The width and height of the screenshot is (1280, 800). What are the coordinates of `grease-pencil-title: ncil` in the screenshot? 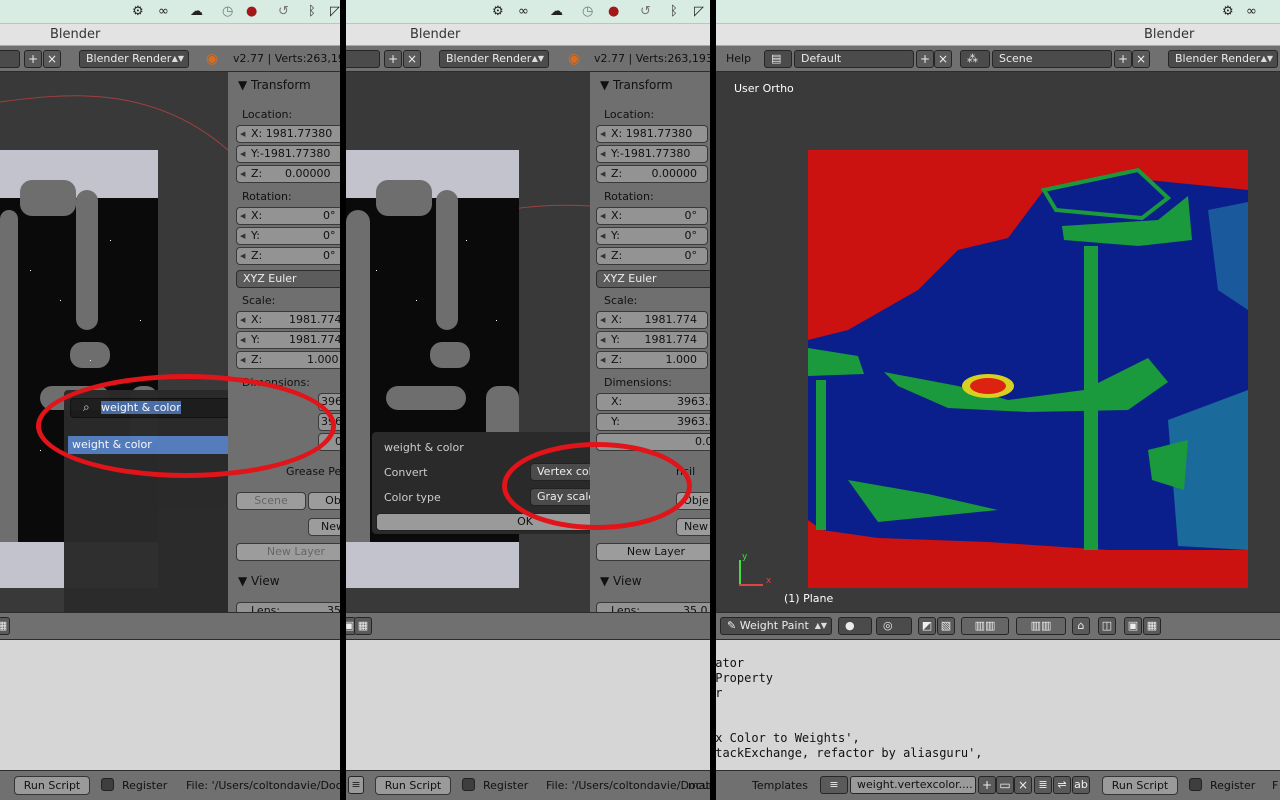 It's located at (685, 471).